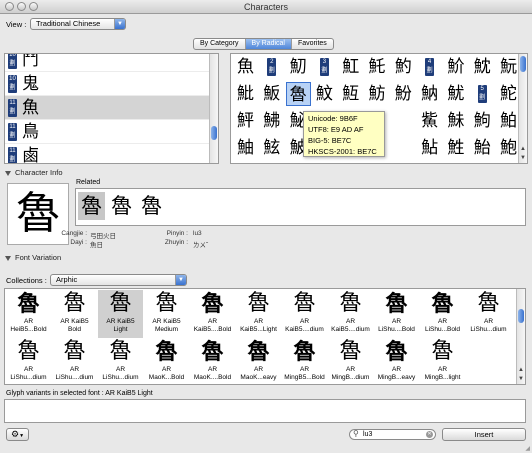 The image size is (532, 453). I want to click on font-variation-cell: 魯 AR KaiB5...Light, so click(258, 314).